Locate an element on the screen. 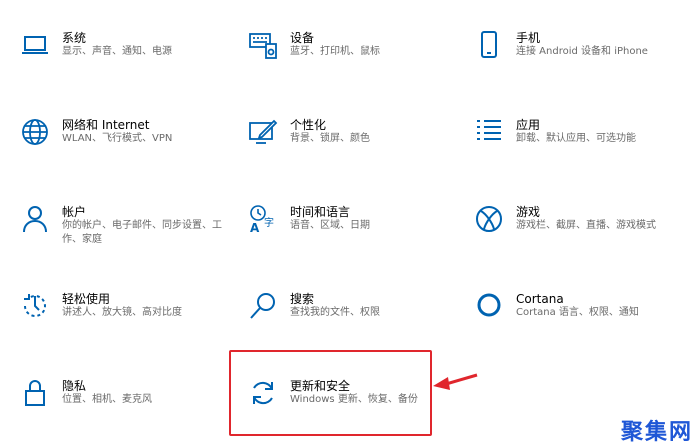 This screenshot has height=448, width=699. tile-description: 连接 Android 设备和 iPhone is located at coordinates (582, 51).